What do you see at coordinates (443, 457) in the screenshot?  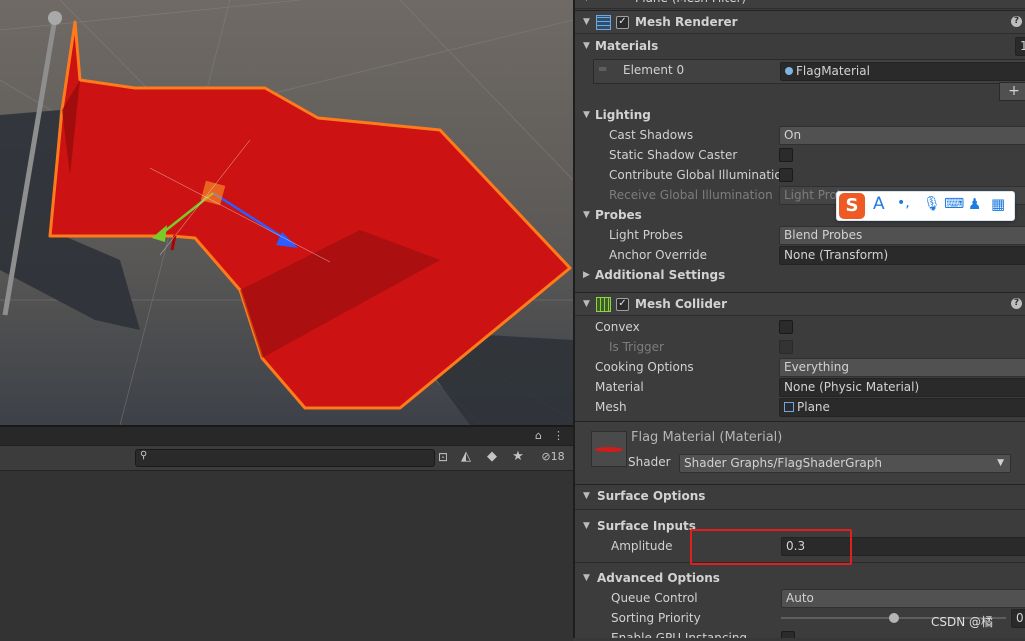 I see `search-by-type-icon: ⊡` at bounding box center [443, 457].